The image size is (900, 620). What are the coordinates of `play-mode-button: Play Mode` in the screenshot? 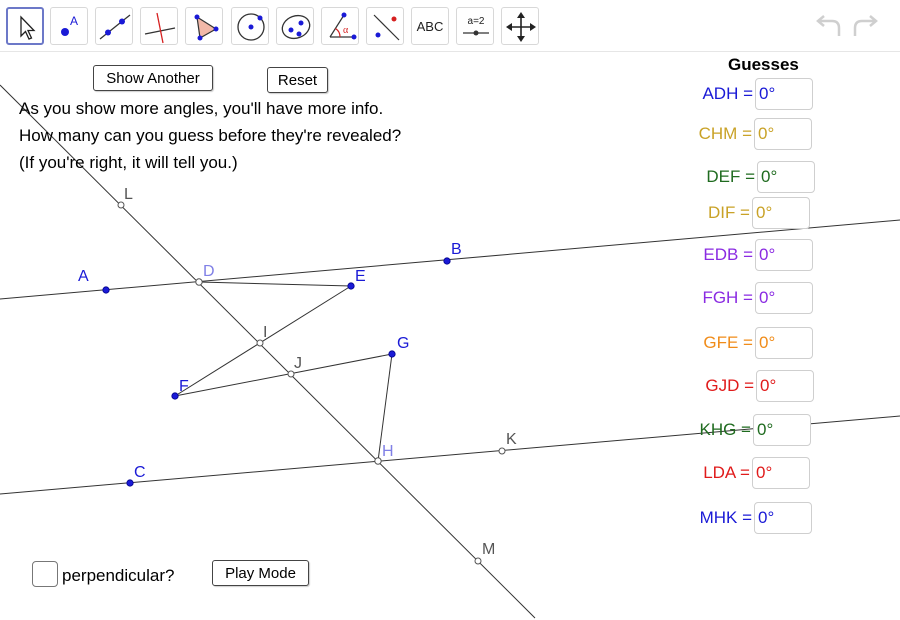 It's located at (260, 573).